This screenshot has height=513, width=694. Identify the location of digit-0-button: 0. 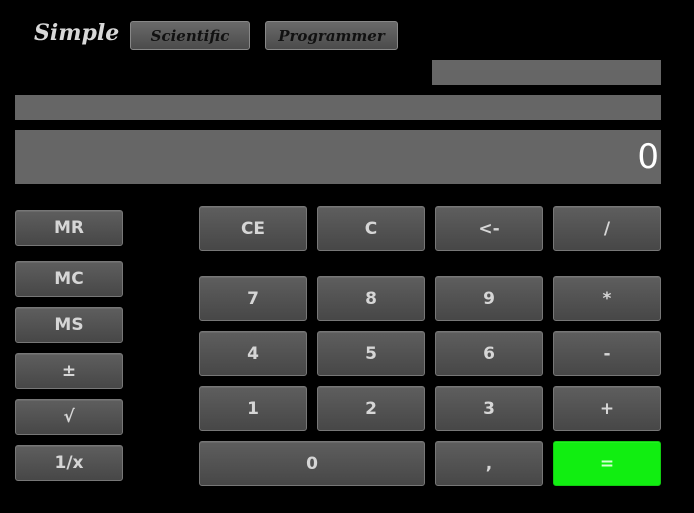
(312, 463).